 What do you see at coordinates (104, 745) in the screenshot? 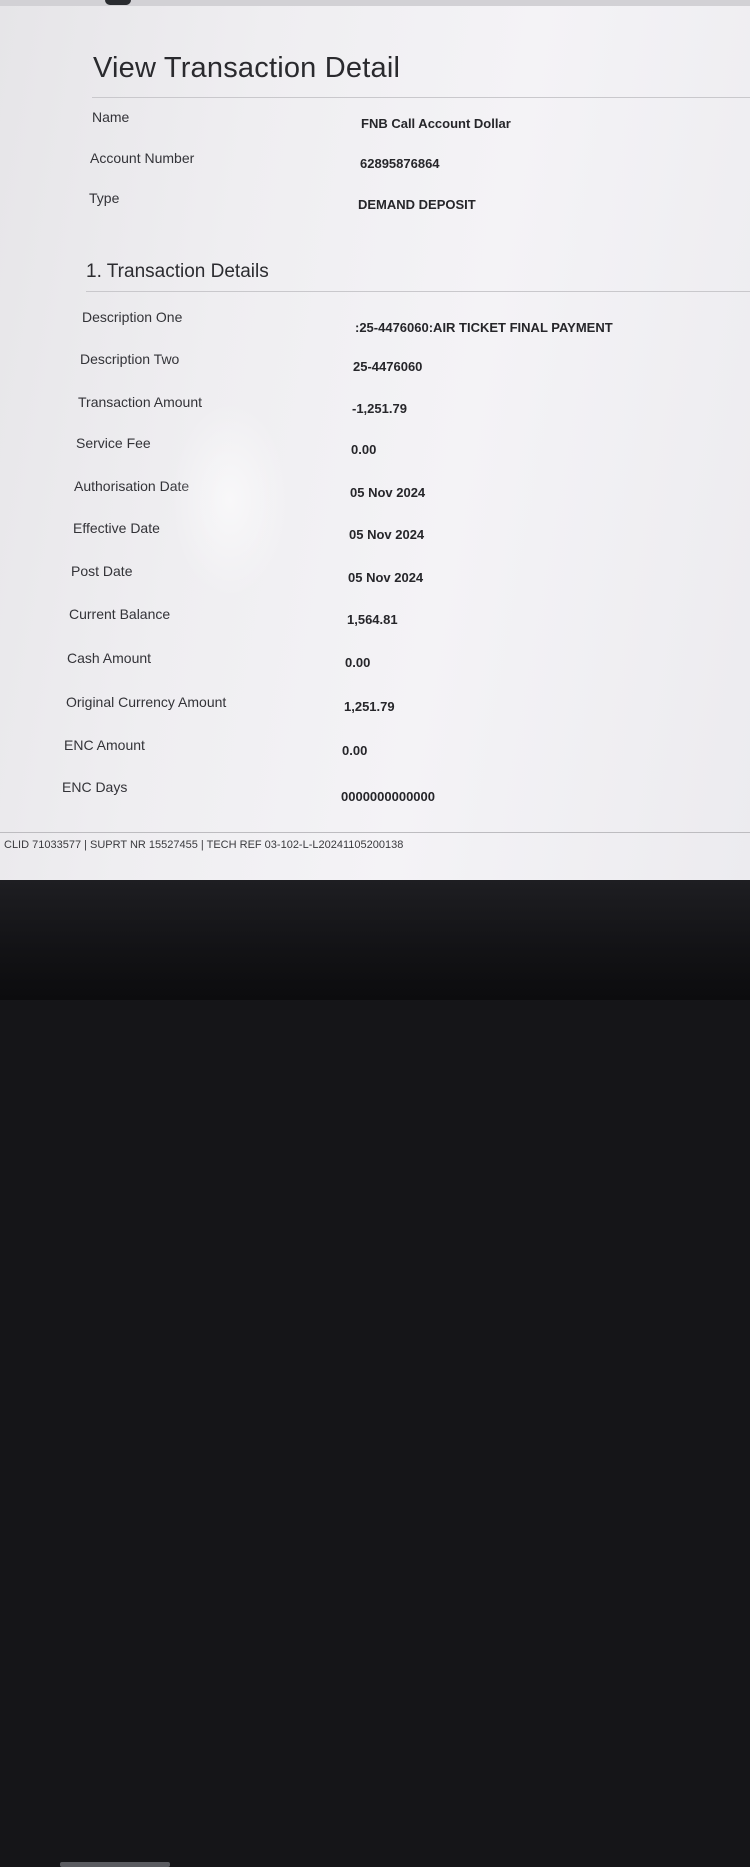
I see `detail-label: ENC Amount` at bounding box center [104, 745].